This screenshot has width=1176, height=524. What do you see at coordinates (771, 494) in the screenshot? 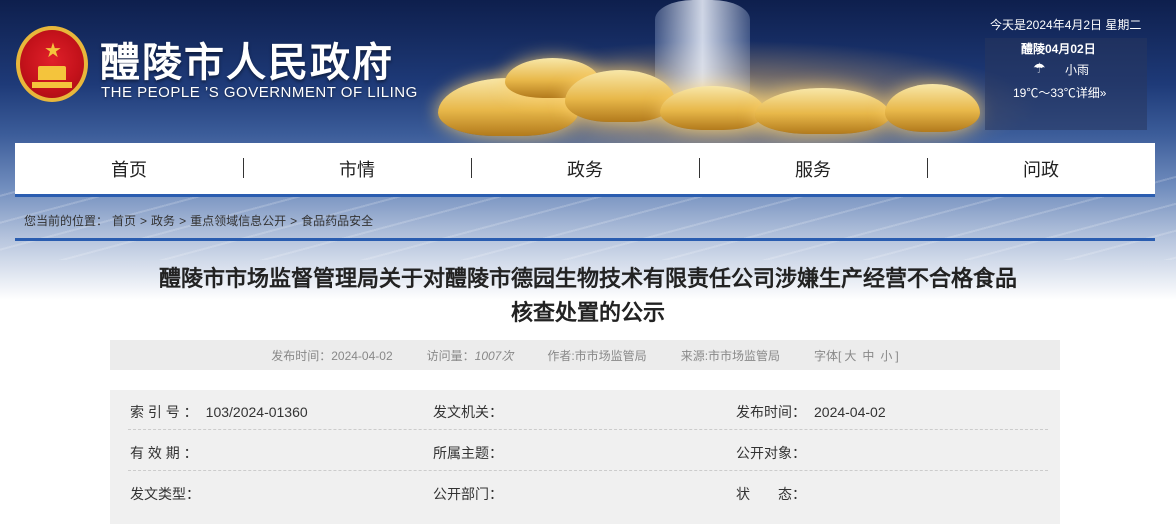
I see `info-status: 状 态：` at bounding box center [771, 494].